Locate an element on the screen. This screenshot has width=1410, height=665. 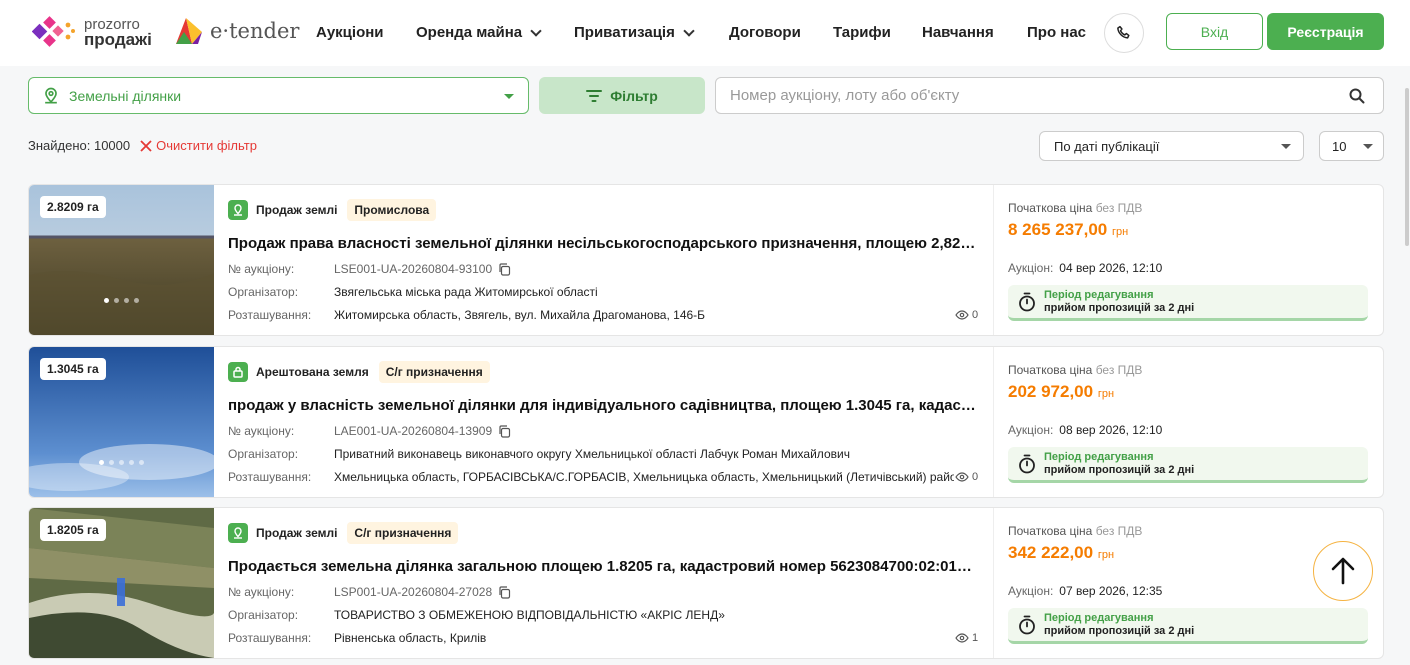
nav-auctions: Аукціони is located at coordinates (350, 32).